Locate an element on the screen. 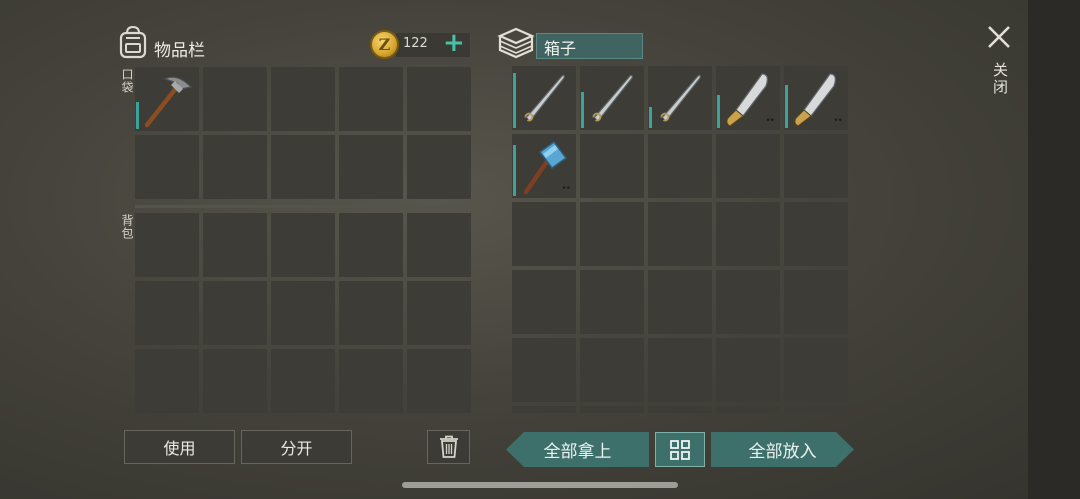  section-divider is located at coordinates (302, 206).